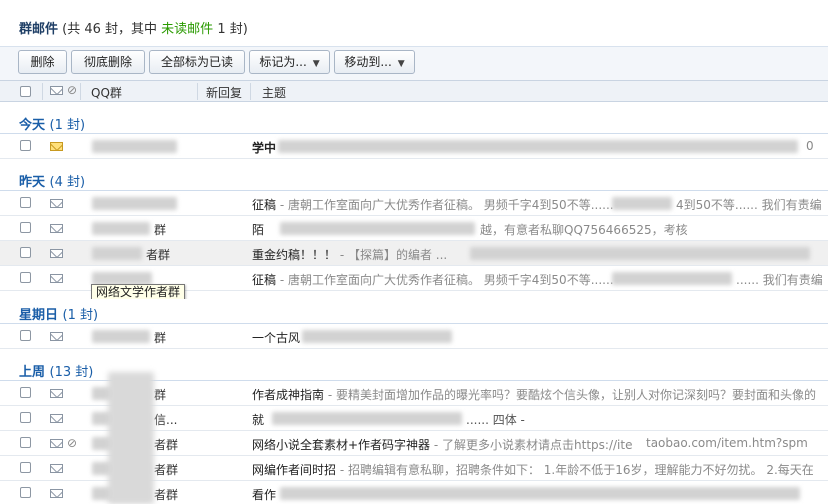  Describe the element at coordinates (230, 29) in the screenshot. I see `count-suffix: 1 封)` at that location.